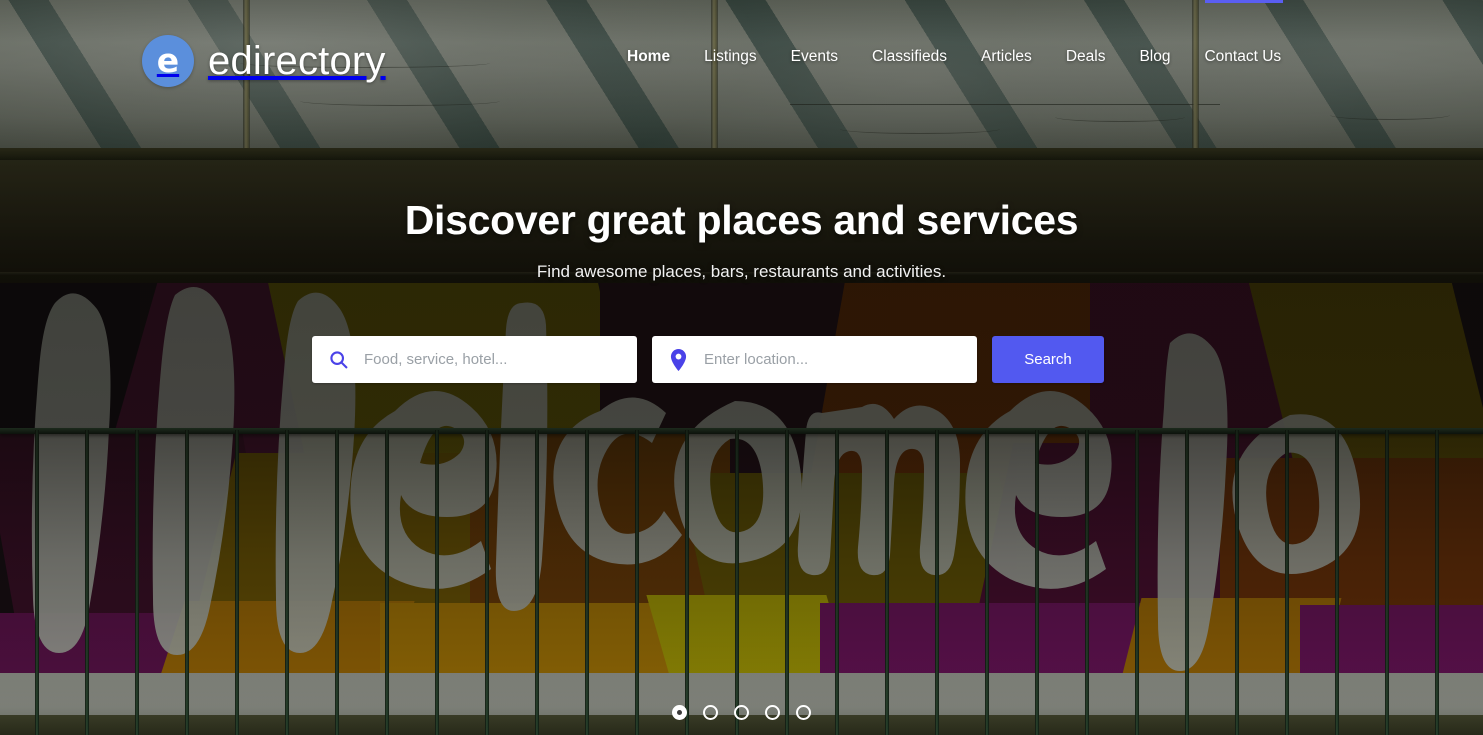 The height and width of the screenshot is (735, 1483). Describe the element at coordinates (1154, 57) in the screenshot. I see `nav-item-blog: Blog` at that location.